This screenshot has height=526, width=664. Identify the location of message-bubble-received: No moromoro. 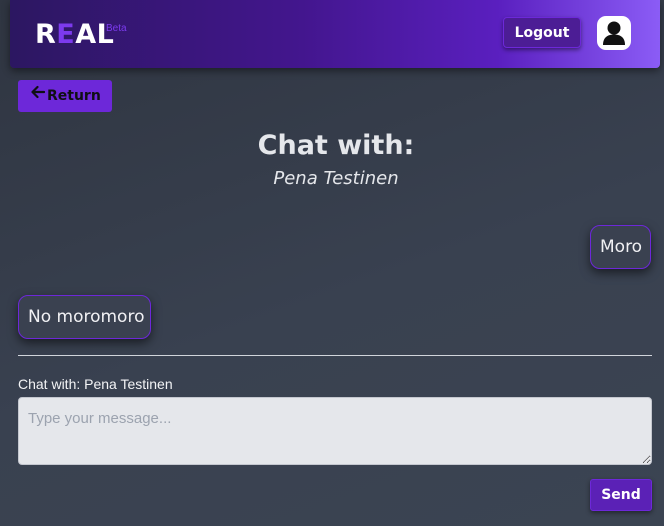
(84, 317).